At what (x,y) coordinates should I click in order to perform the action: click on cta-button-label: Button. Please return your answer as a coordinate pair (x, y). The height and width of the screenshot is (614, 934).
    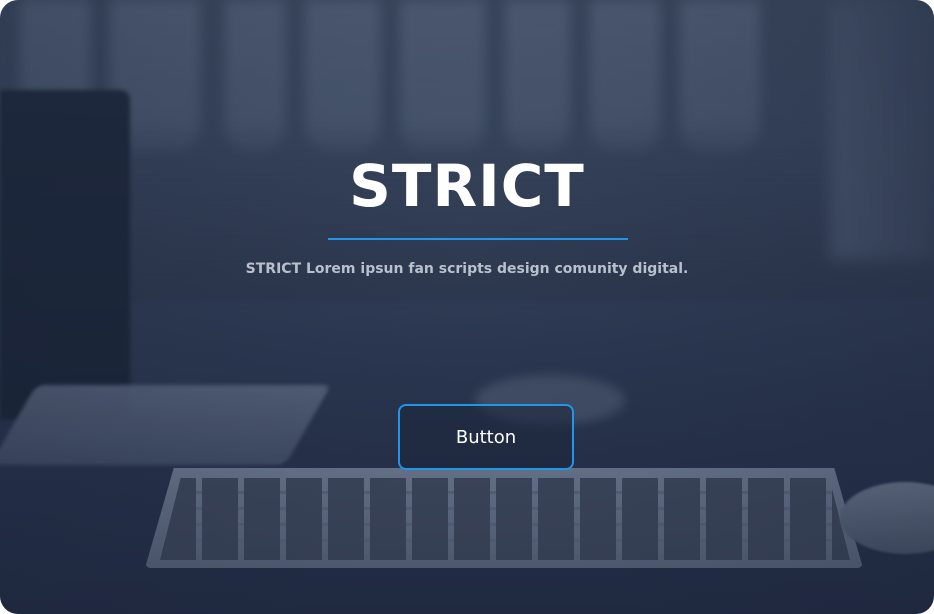
    Looking at the image, I should click on (486, 437).